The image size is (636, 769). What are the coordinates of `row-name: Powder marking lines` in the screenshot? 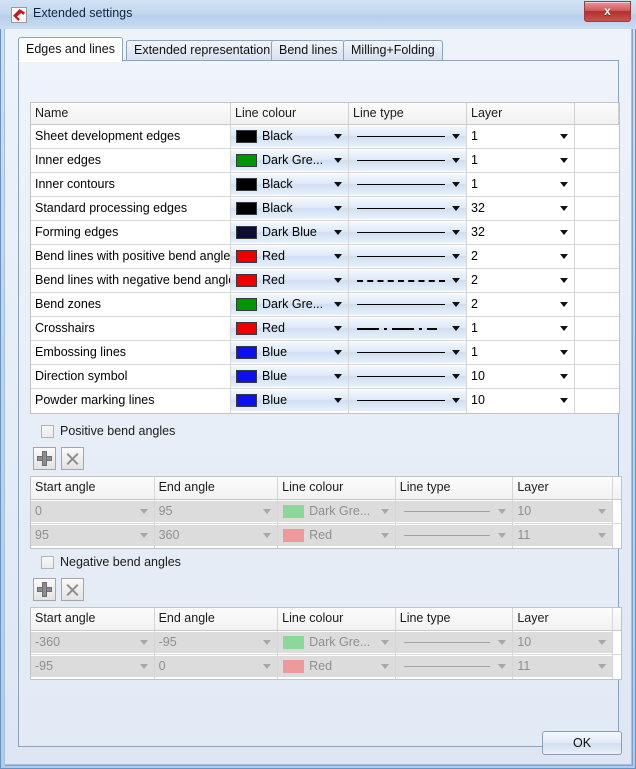 It's located at (131, 401).